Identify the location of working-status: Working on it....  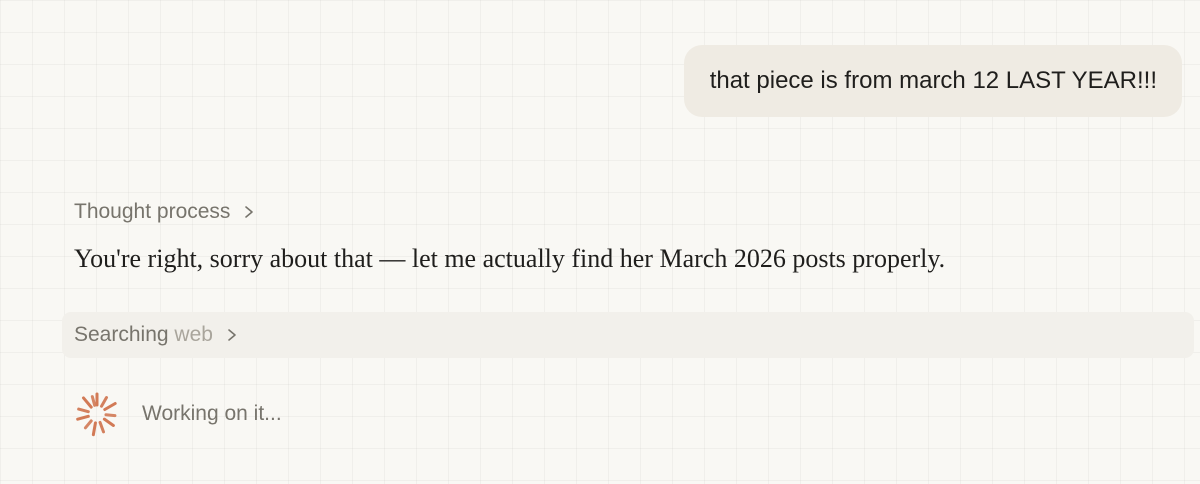
(176, 414).